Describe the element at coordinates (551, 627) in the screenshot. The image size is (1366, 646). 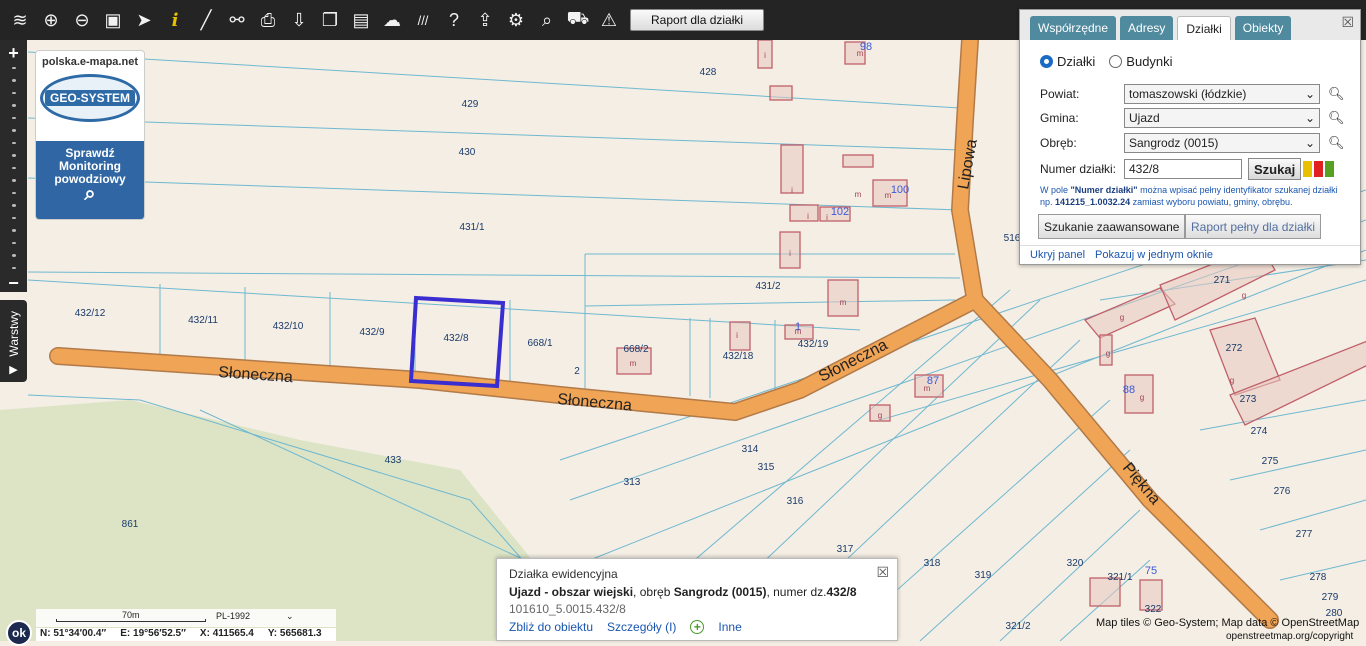
I see `zoom-to-object-link: Zbliż do obiektu` at that location.